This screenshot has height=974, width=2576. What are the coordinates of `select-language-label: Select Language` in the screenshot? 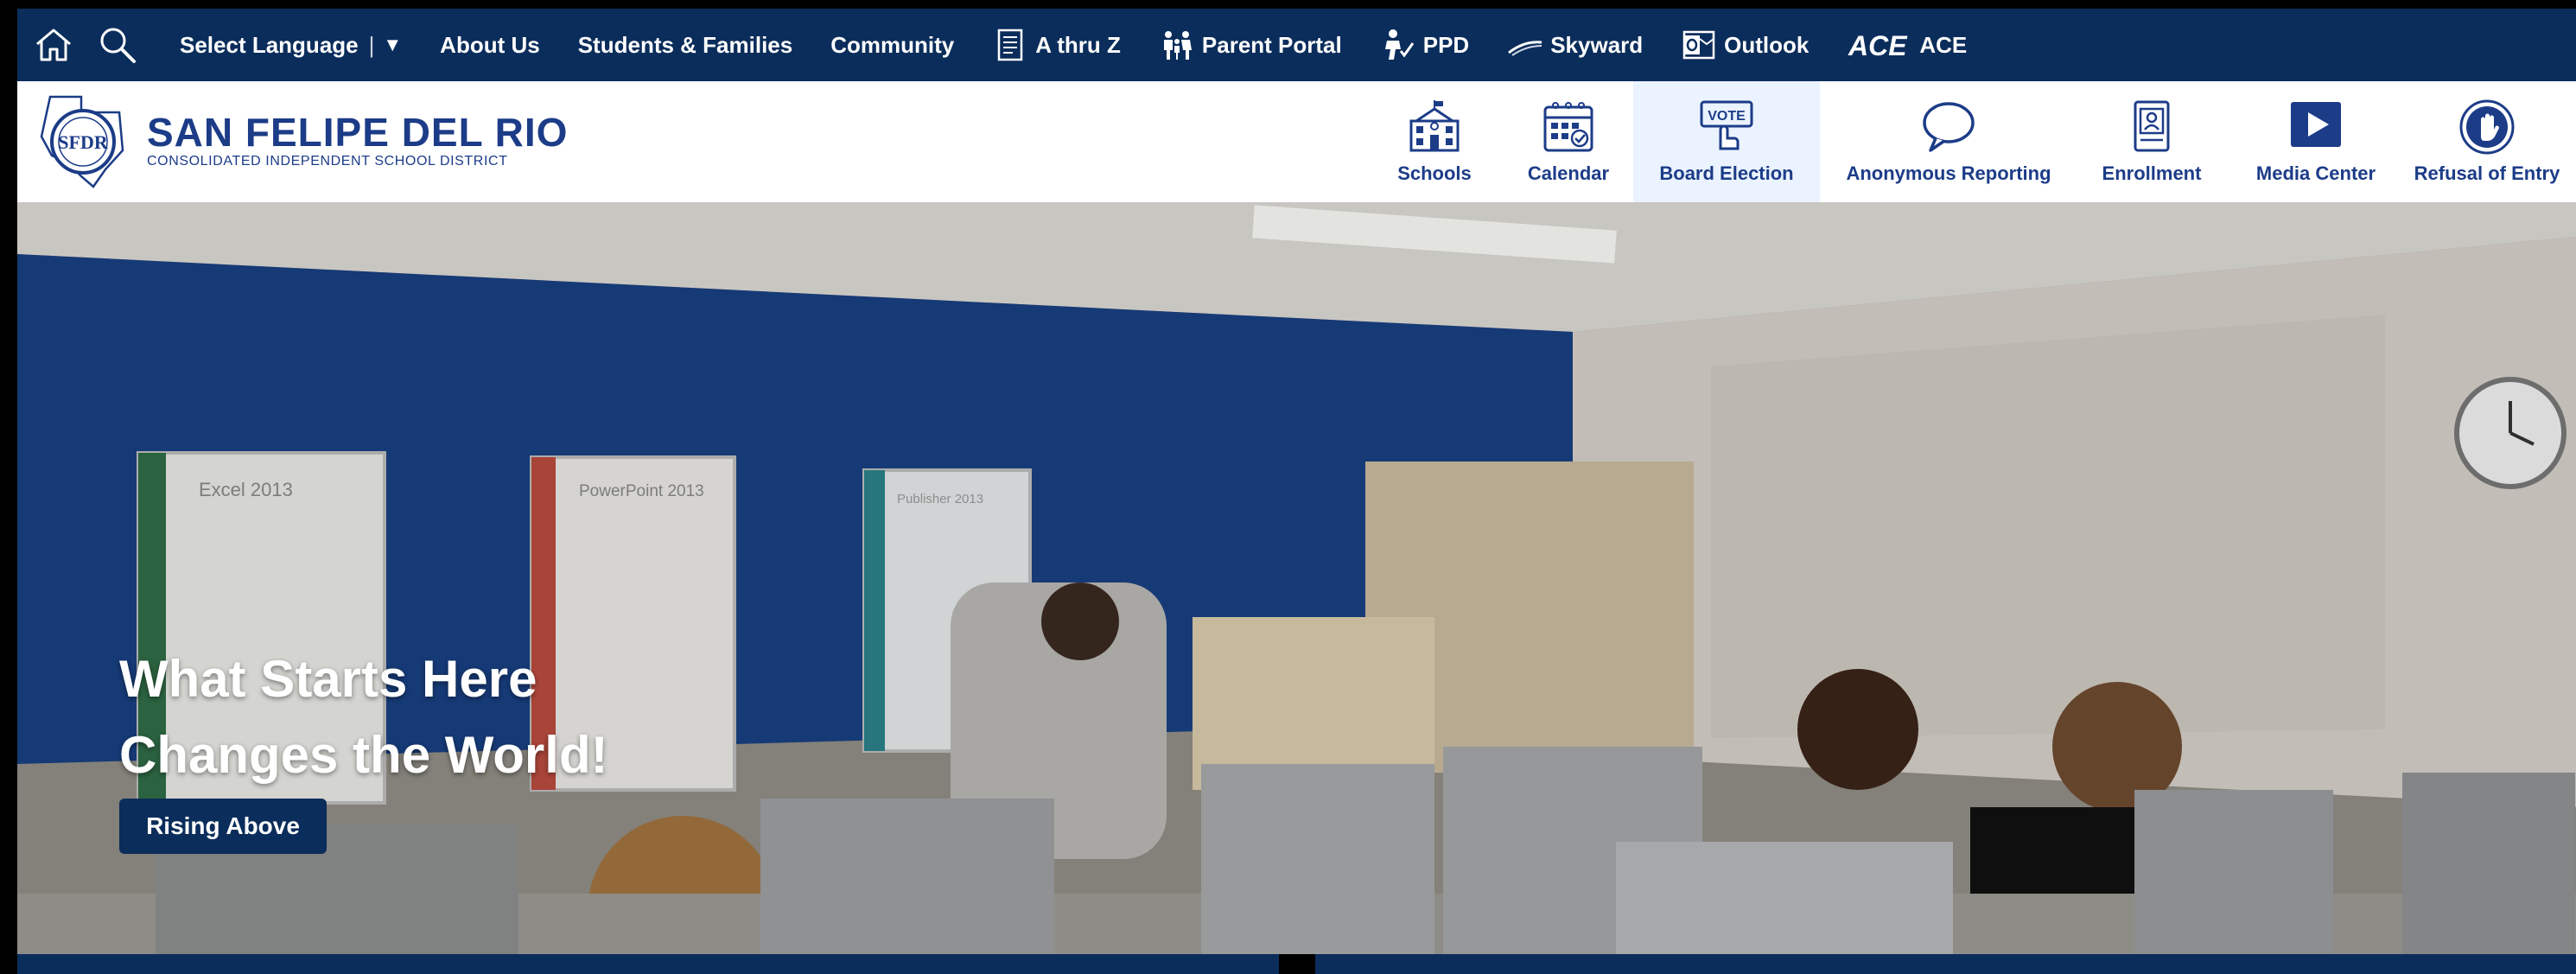 It's located at (270, 44).